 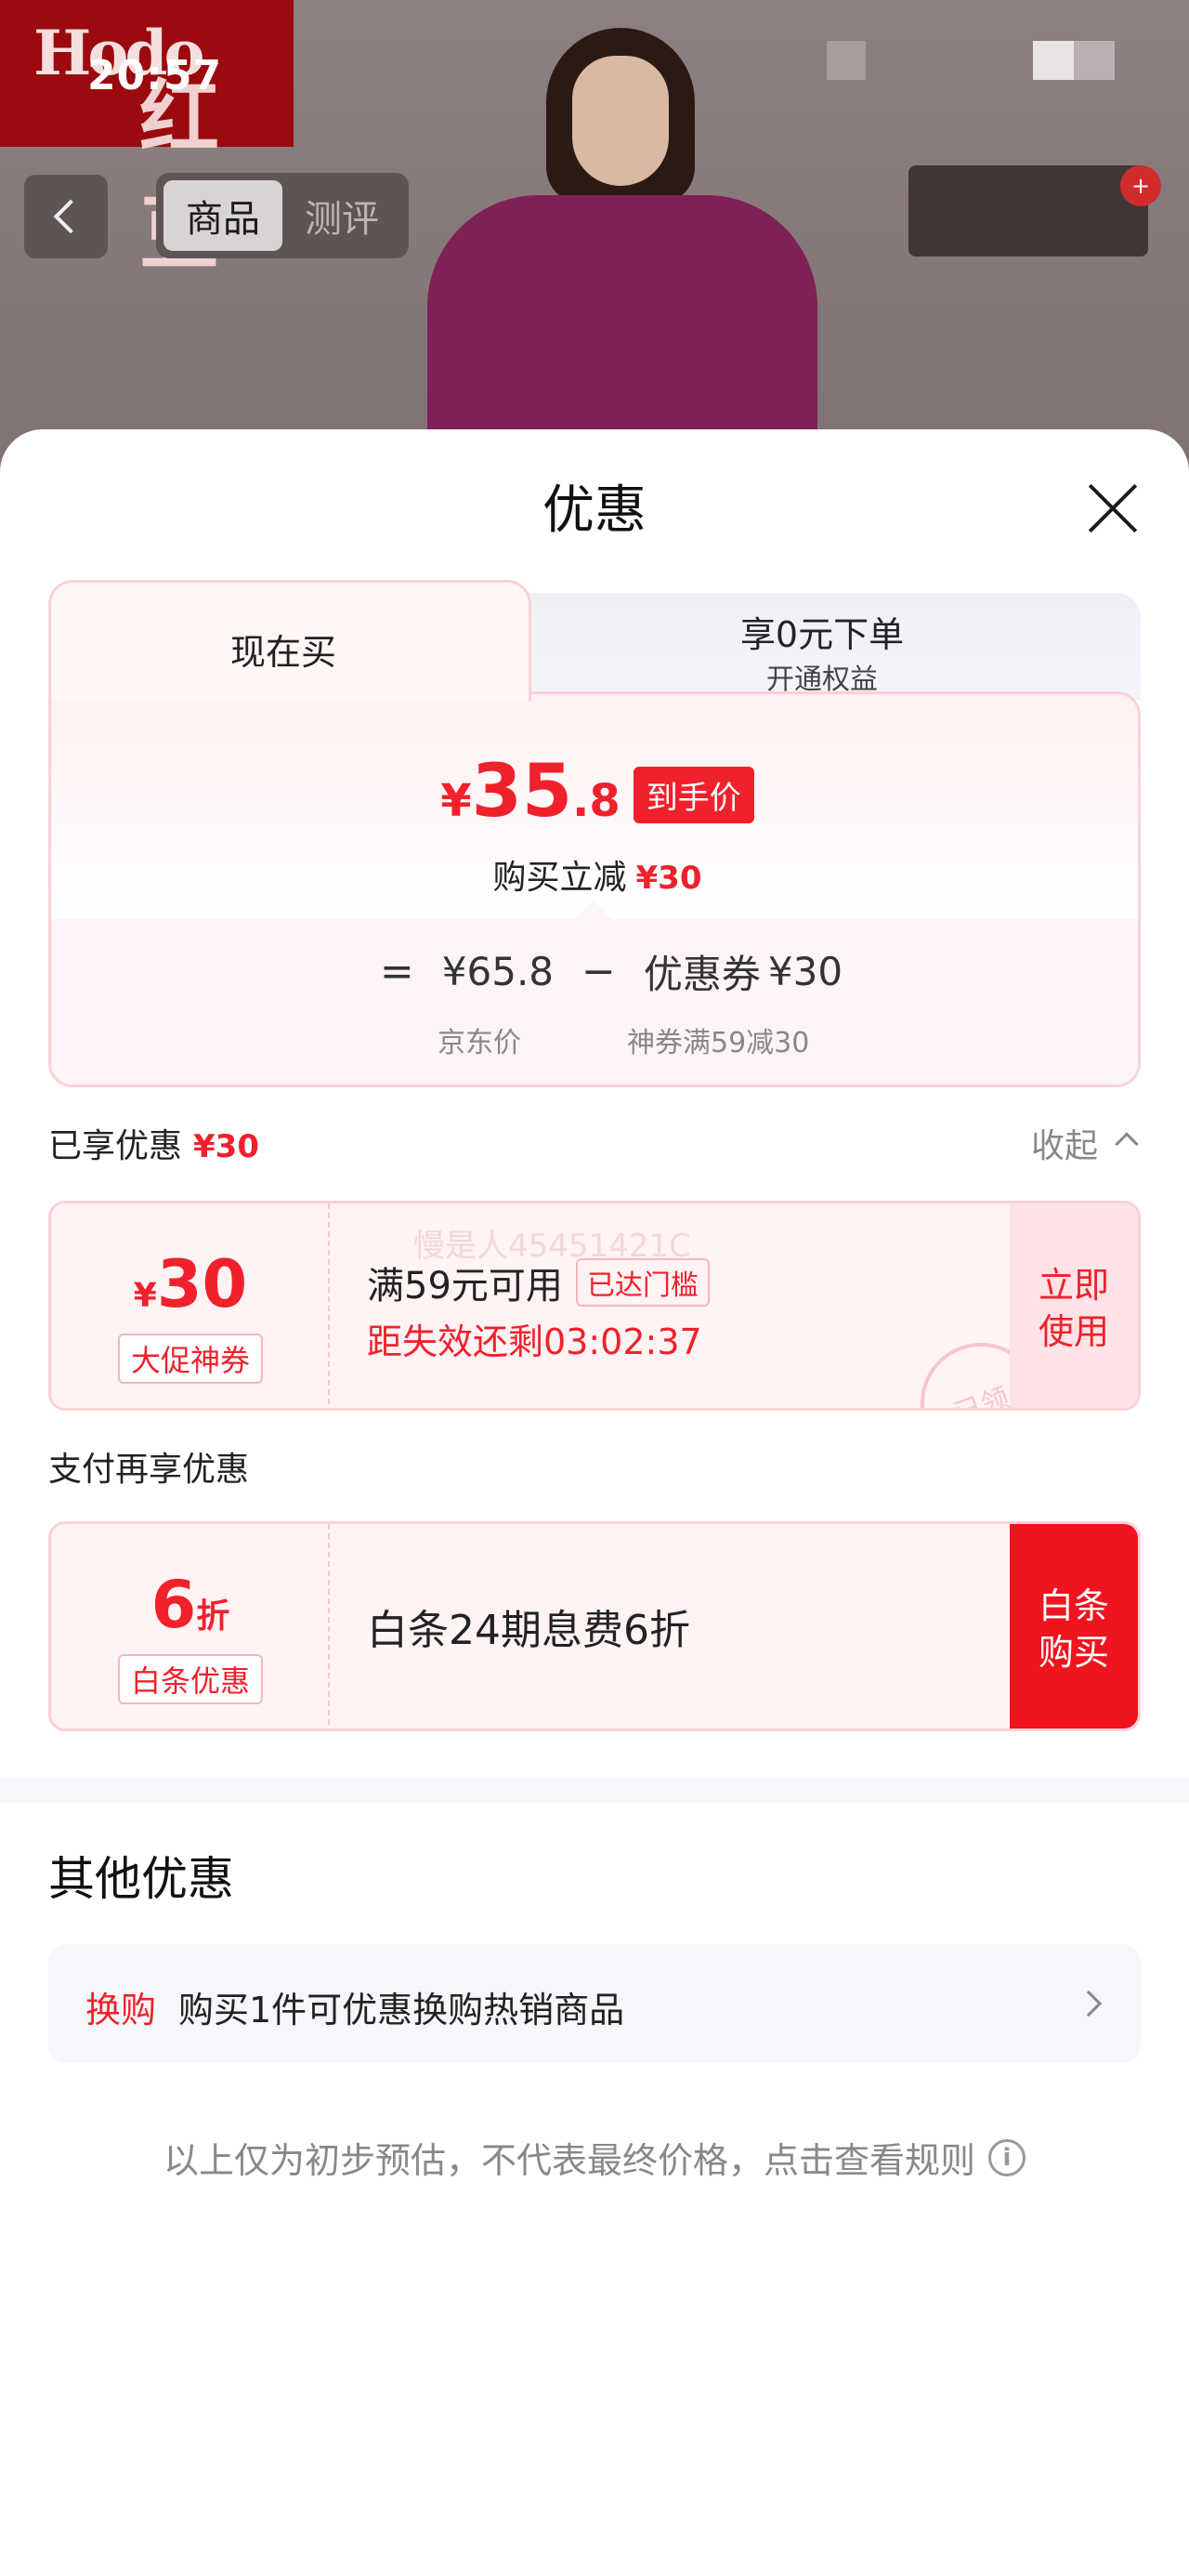 What do you see at coordinates (465, 1286) in the screenshot?
I see `coupon-condition: 满59元可用` at bounding box center [465, 1286].